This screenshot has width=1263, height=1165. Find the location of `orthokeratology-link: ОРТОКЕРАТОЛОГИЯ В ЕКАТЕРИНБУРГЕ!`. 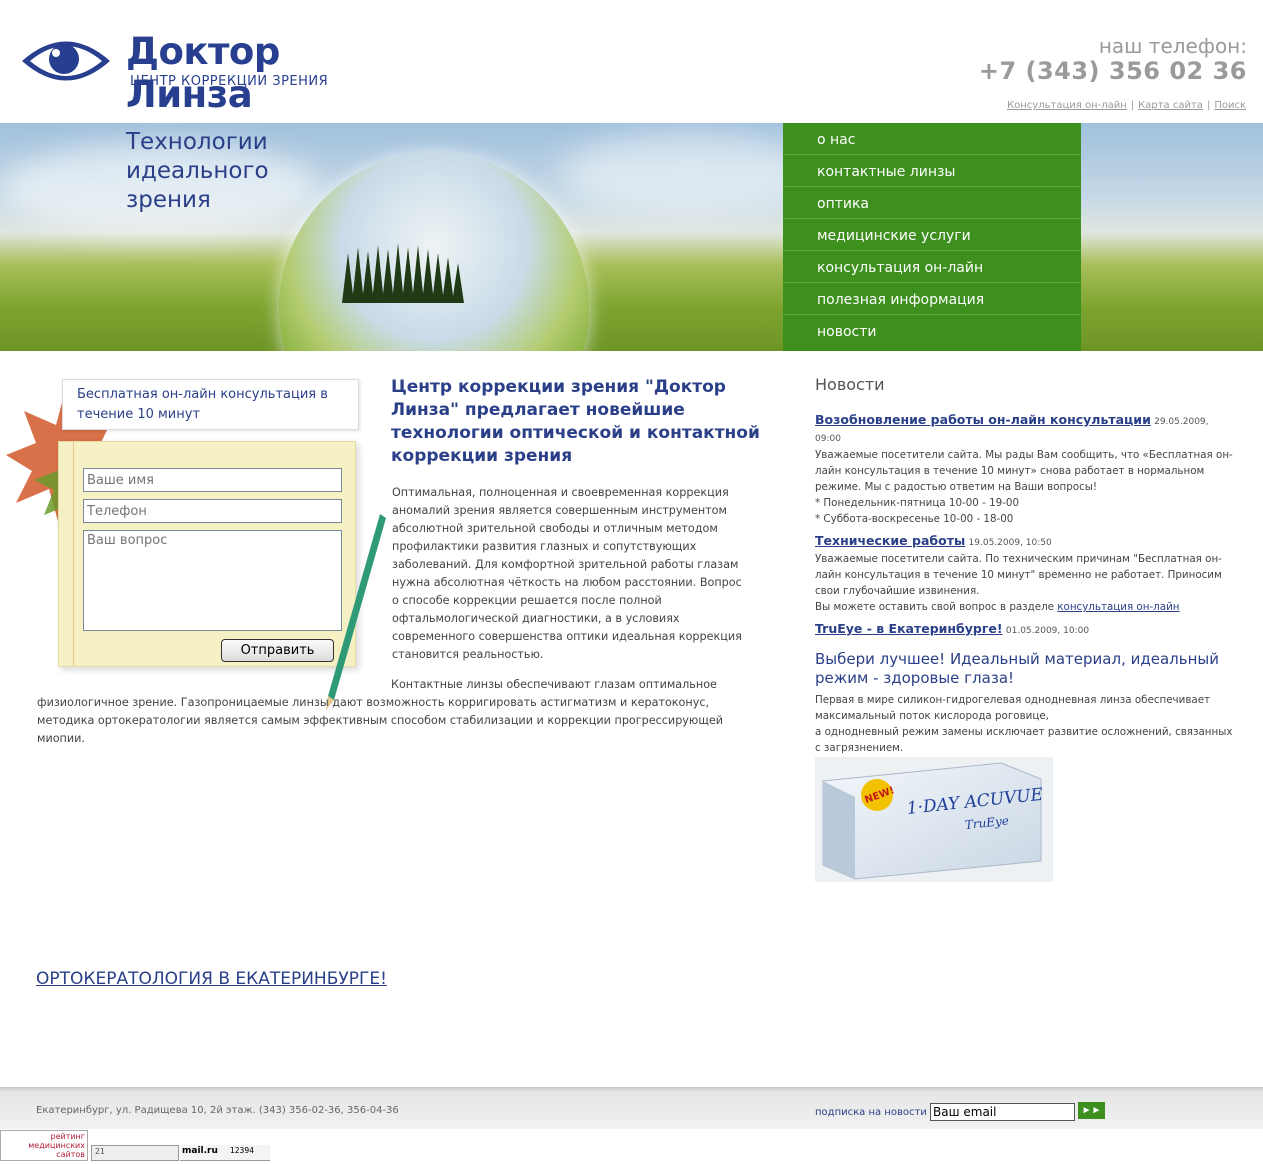

orthokeratology-link: ОРТОКЕРАТОЛОГИЯ В ЕКАТЕРИНБУРГЕ! is located at coordinates (211, 979).